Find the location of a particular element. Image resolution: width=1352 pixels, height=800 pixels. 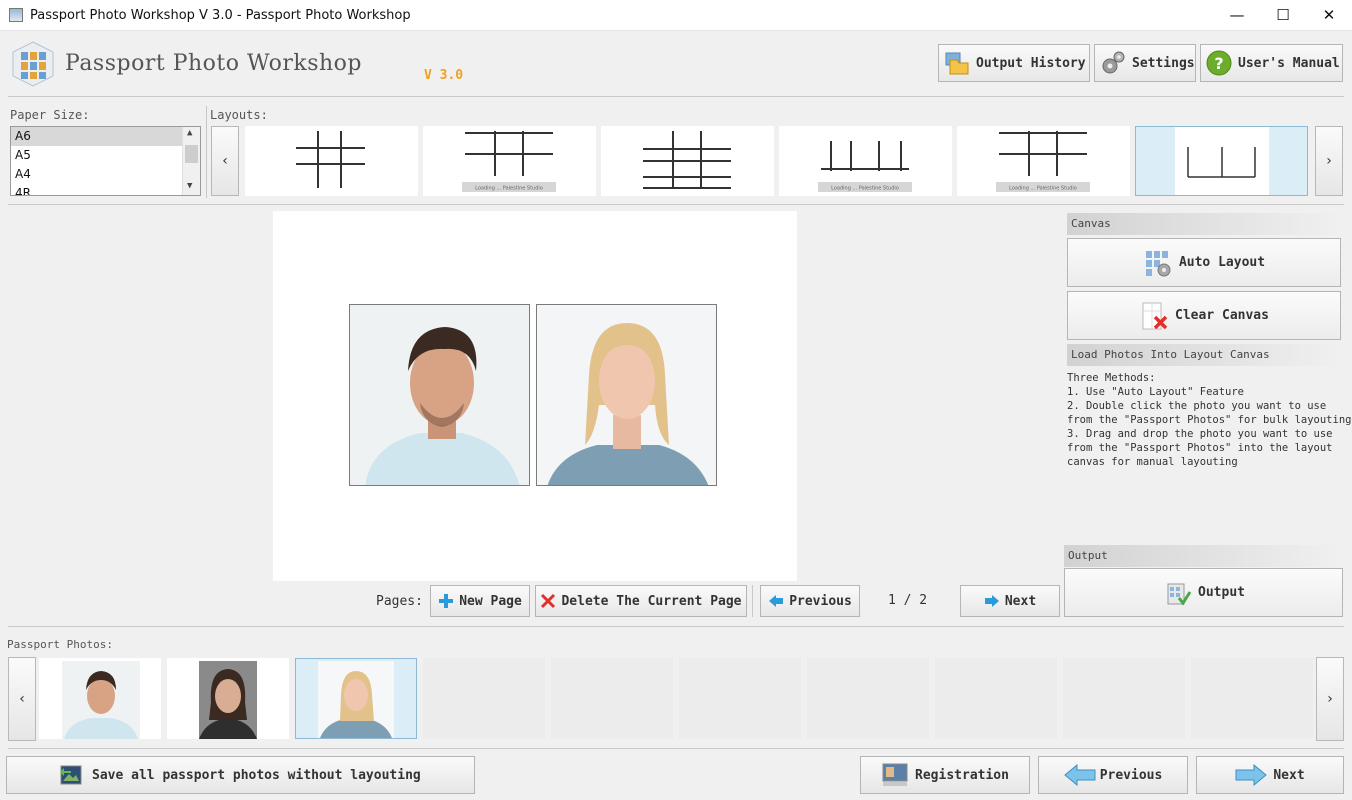

paper-size-scrollbar: ▲ ▼ is located at coordinates (191, 161).